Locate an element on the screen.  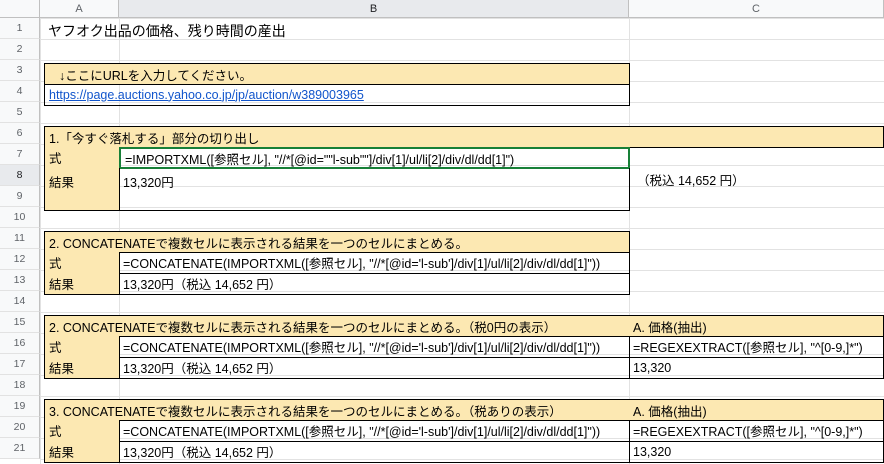
row-header-9: 9 is located at coordinates (20, 196).